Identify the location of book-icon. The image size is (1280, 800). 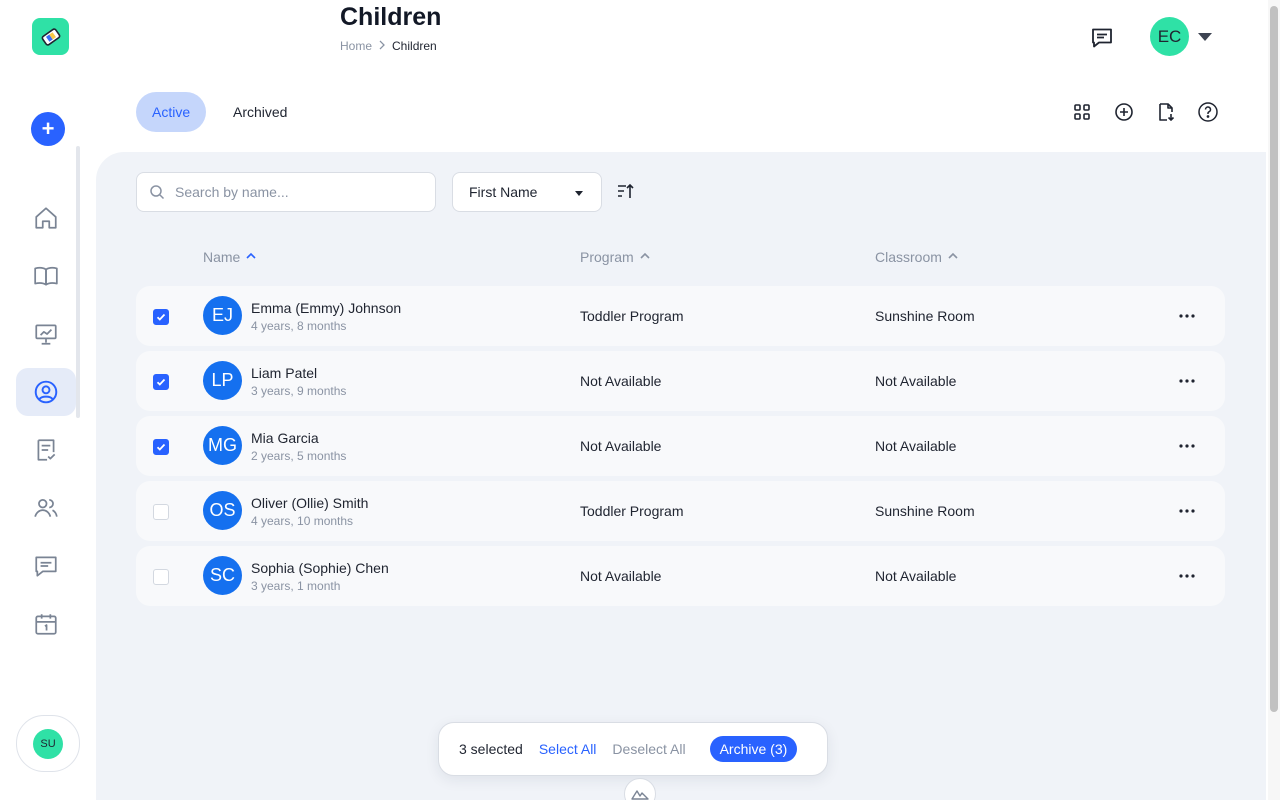
(46, 276).